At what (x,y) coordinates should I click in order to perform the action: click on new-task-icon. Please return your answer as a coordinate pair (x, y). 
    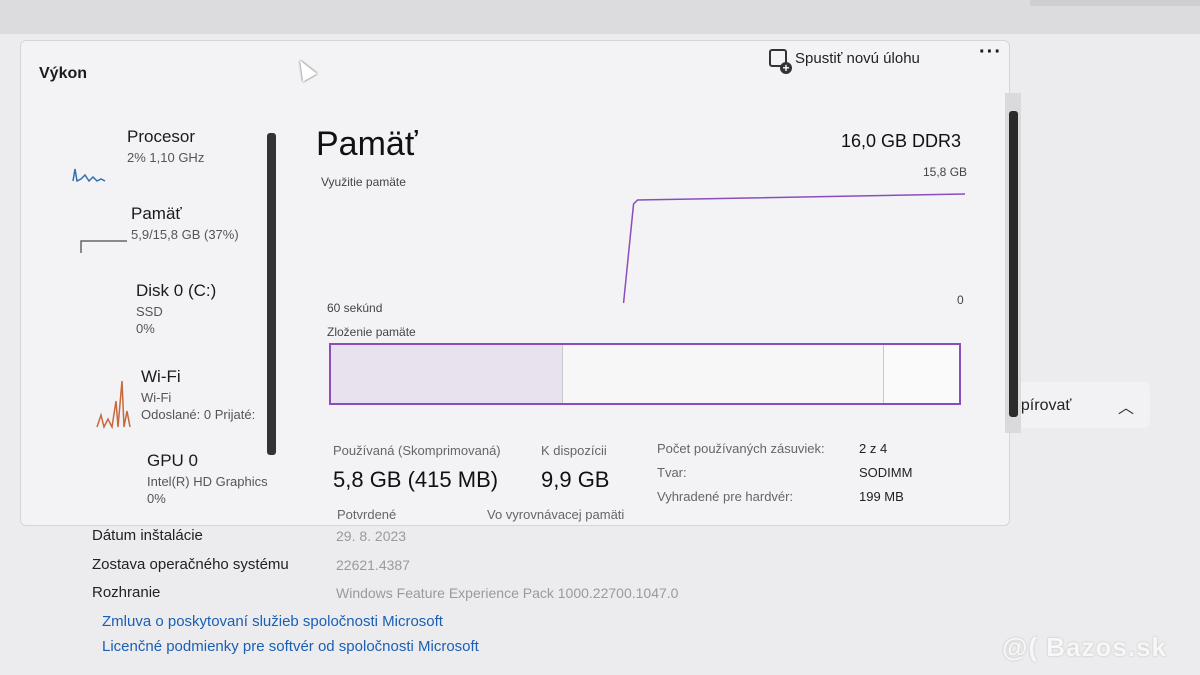
    Looking at the image, I should click on (780, 61).